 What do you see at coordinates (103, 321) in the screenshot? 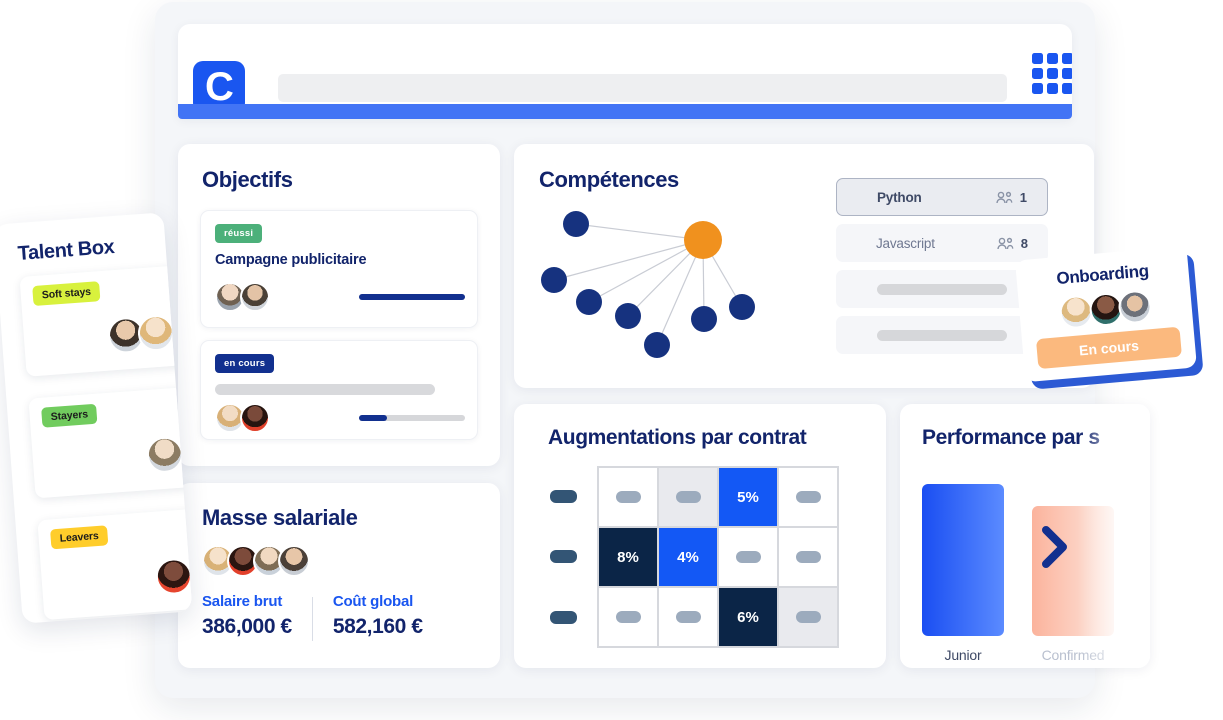
I see `talent-box-item-soft-stays: Soft stays` at bounding box center [103, 321].